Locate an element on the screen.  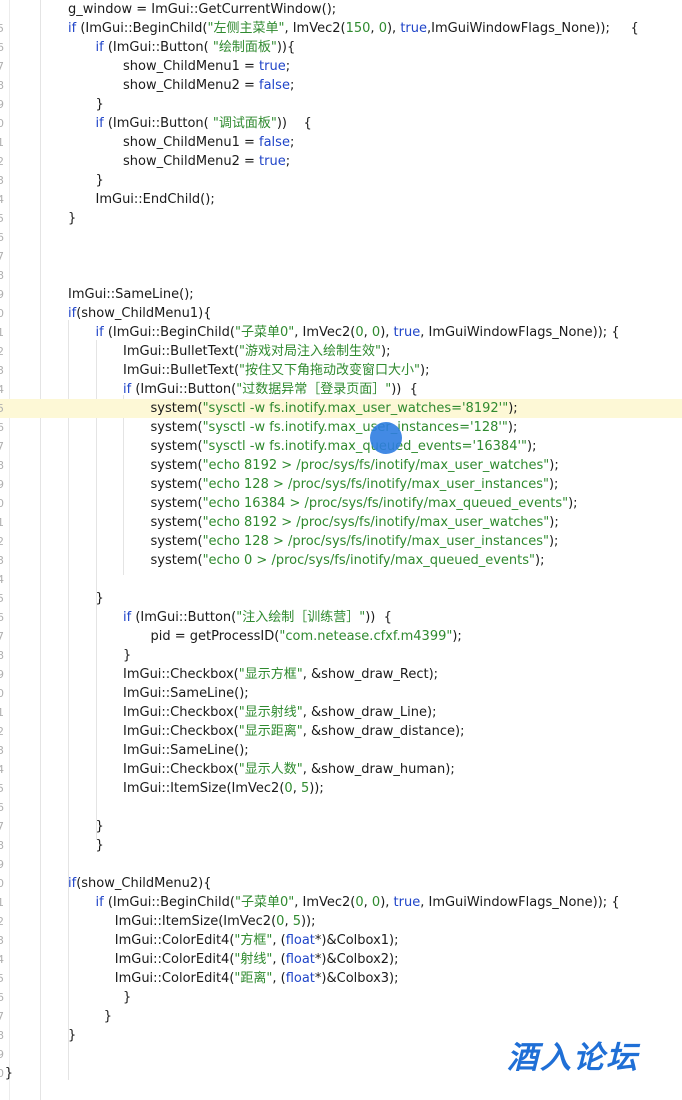
keyword-token: true is located at coordinates (407, 332).